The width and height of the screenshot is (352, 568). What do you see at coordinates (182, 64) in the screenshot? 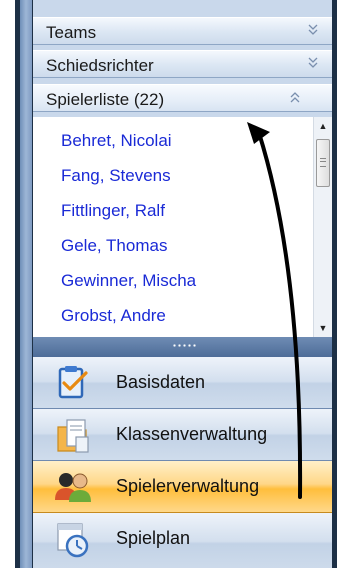
I see `section-header-schiedsrichter: Schiedsrichter` at bounding box center [182, 64].